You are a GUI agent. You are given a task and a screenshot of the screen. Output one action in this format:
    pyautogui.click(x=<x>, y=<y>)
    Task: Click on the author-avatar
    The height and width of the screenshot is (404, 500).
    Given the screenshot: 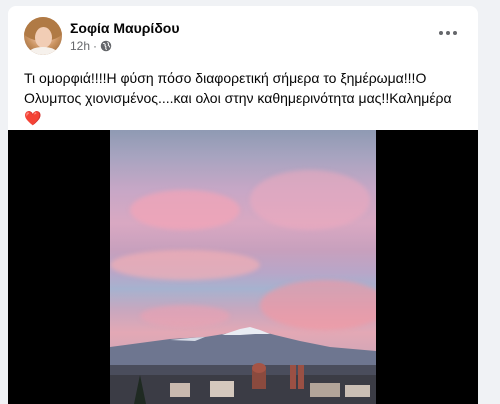 What is the action you would take?
    pyautogui.click(x=43, y=36)
    